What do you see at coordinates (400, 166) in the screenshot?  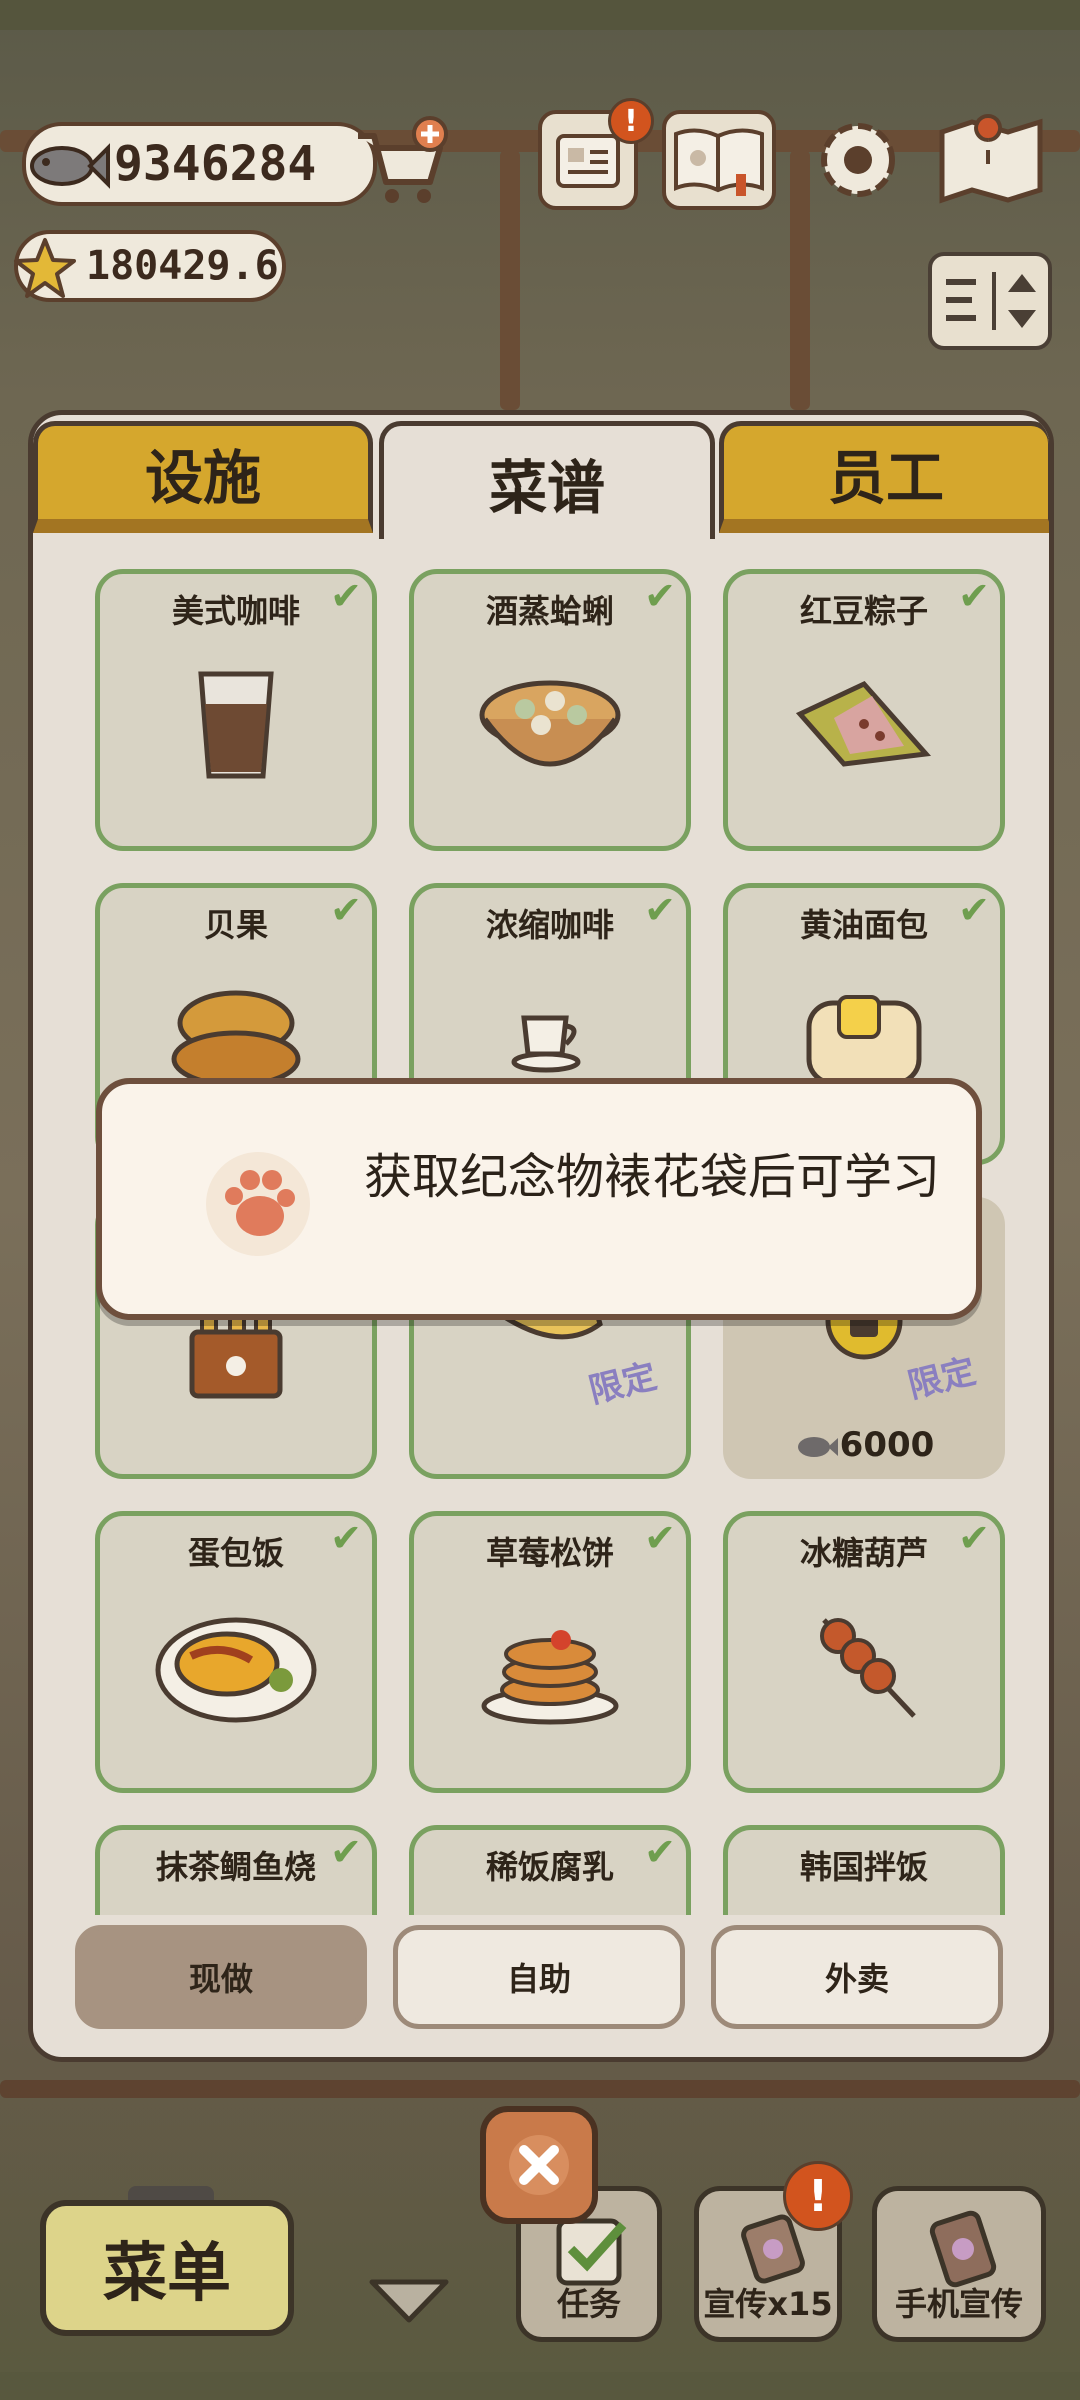 I see `shop-cart-icon` at bounding box center [400, 166].